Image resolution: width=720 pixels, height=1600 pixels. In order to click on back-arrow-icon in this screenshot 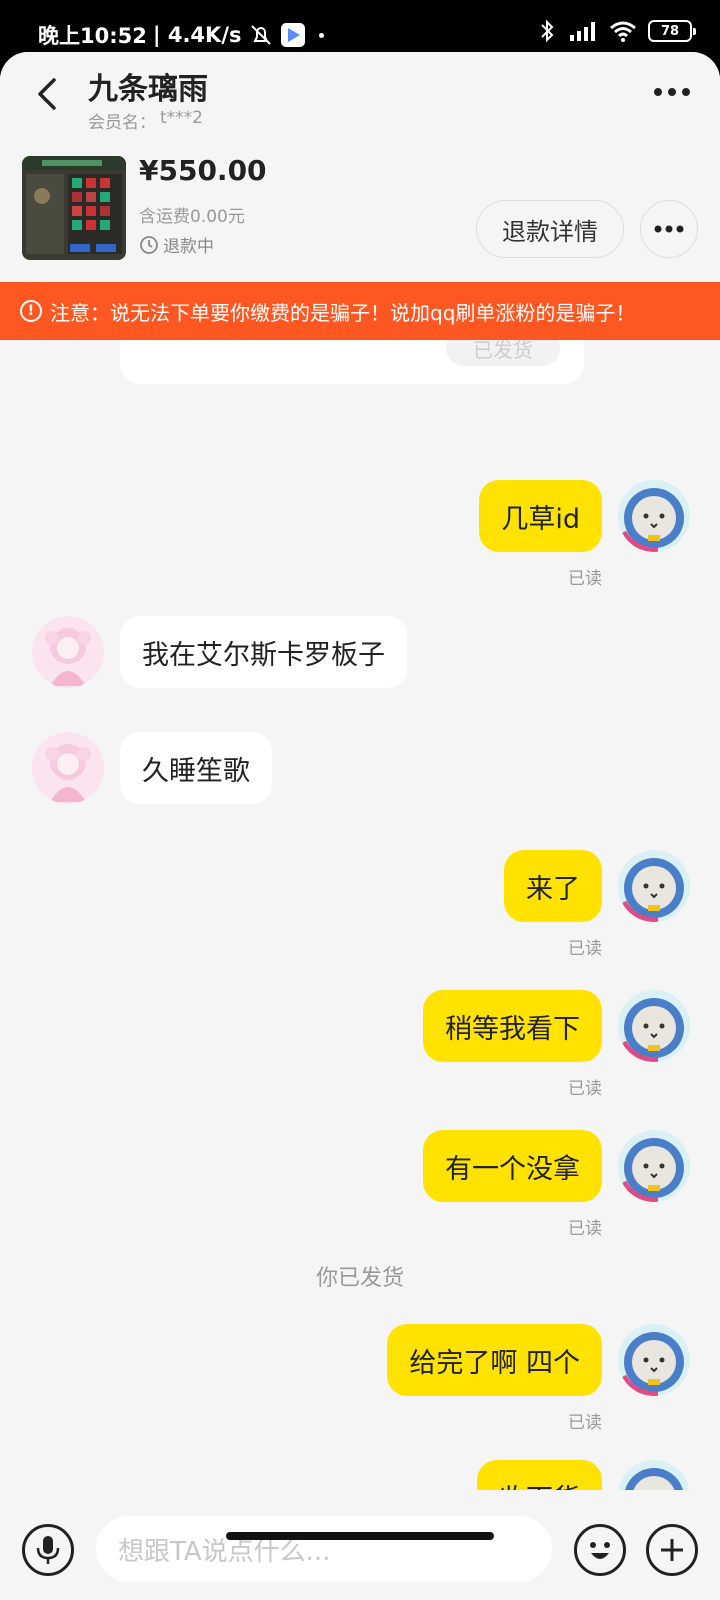, I will do `click(50, 94)`.